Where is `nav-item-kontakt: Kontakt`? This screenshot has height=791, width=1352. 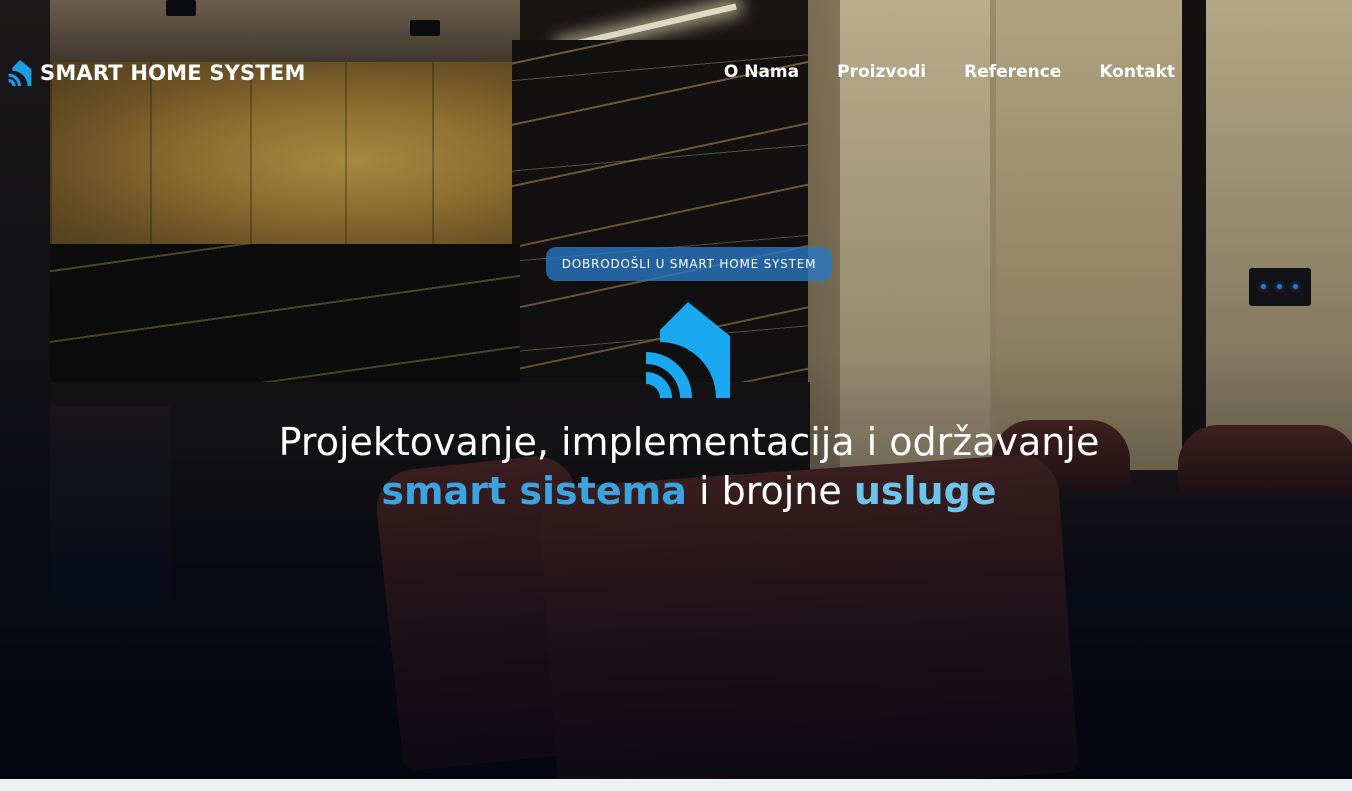
nav-item-kontakt: Kontakt is located at coordinates (1137, 72).